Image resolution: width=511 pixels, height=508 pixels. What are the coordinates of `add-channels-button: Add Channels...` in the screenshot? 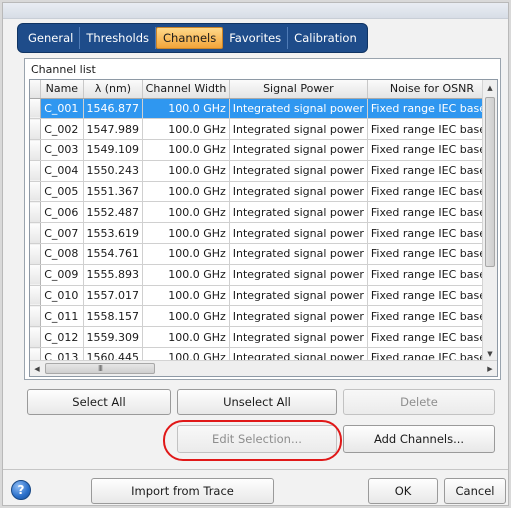 It's located at (419, 439).